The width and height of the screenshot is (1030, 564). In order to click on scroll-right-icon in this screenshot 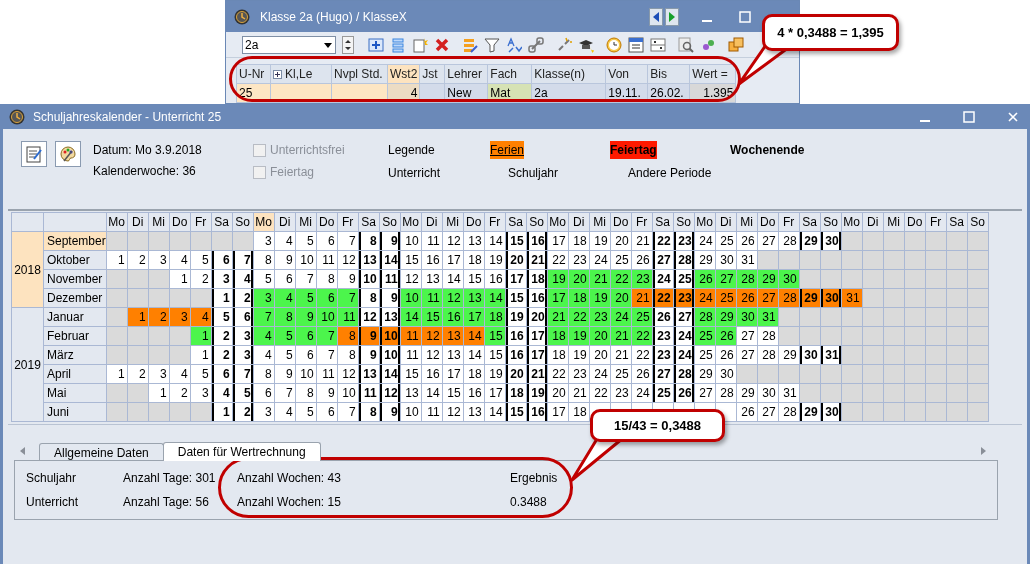, I will do `click(983, 451)`.